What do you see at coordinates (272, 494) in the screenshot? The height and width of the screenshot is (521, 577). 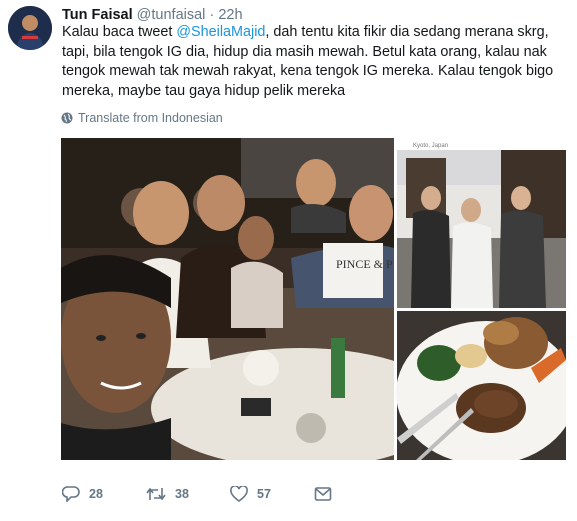 I see `like-button: 57` at bounding box center [272, 494].